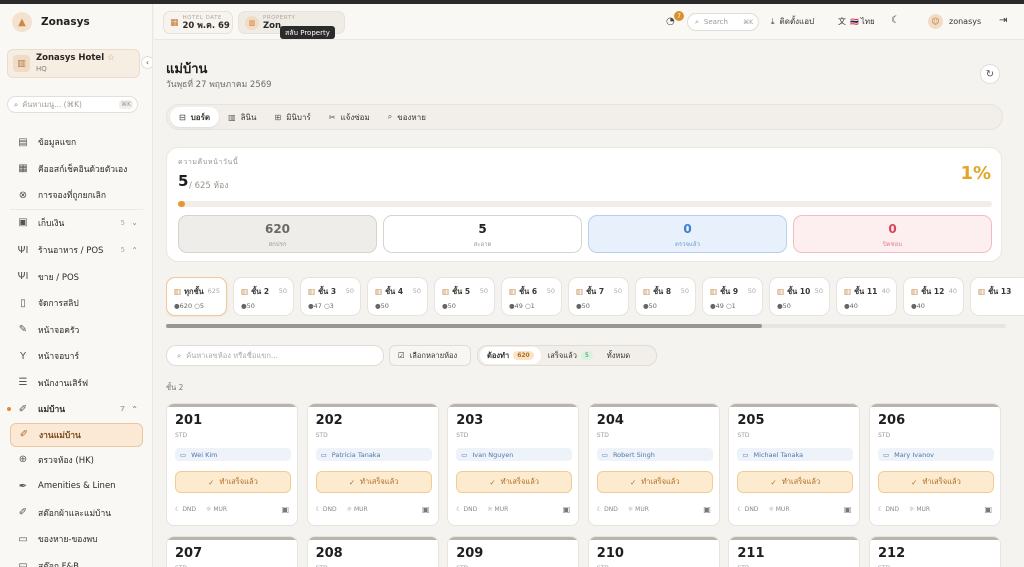  I want to click on logout-icon: ⇥, so click(1003, 20).